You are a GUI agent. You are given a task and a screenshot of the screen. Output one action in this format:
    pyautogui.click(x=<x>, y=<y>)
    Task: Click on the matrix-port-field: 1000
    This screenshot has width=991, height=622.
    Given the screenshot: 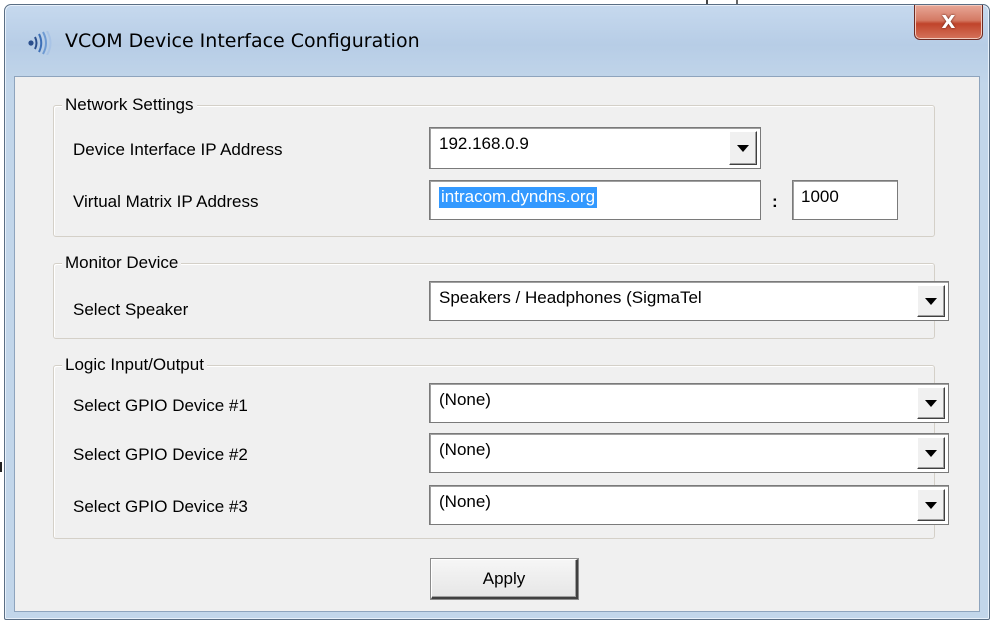 What is the action you would take?
    pyautogui.click(x=845, y=200)
    